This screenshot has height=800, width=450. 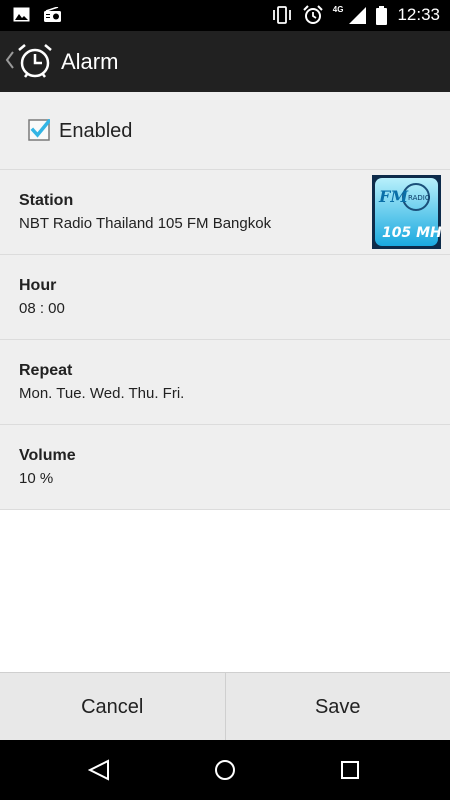 I want to click on hour-label: Hour, so click(x=38, y=285).